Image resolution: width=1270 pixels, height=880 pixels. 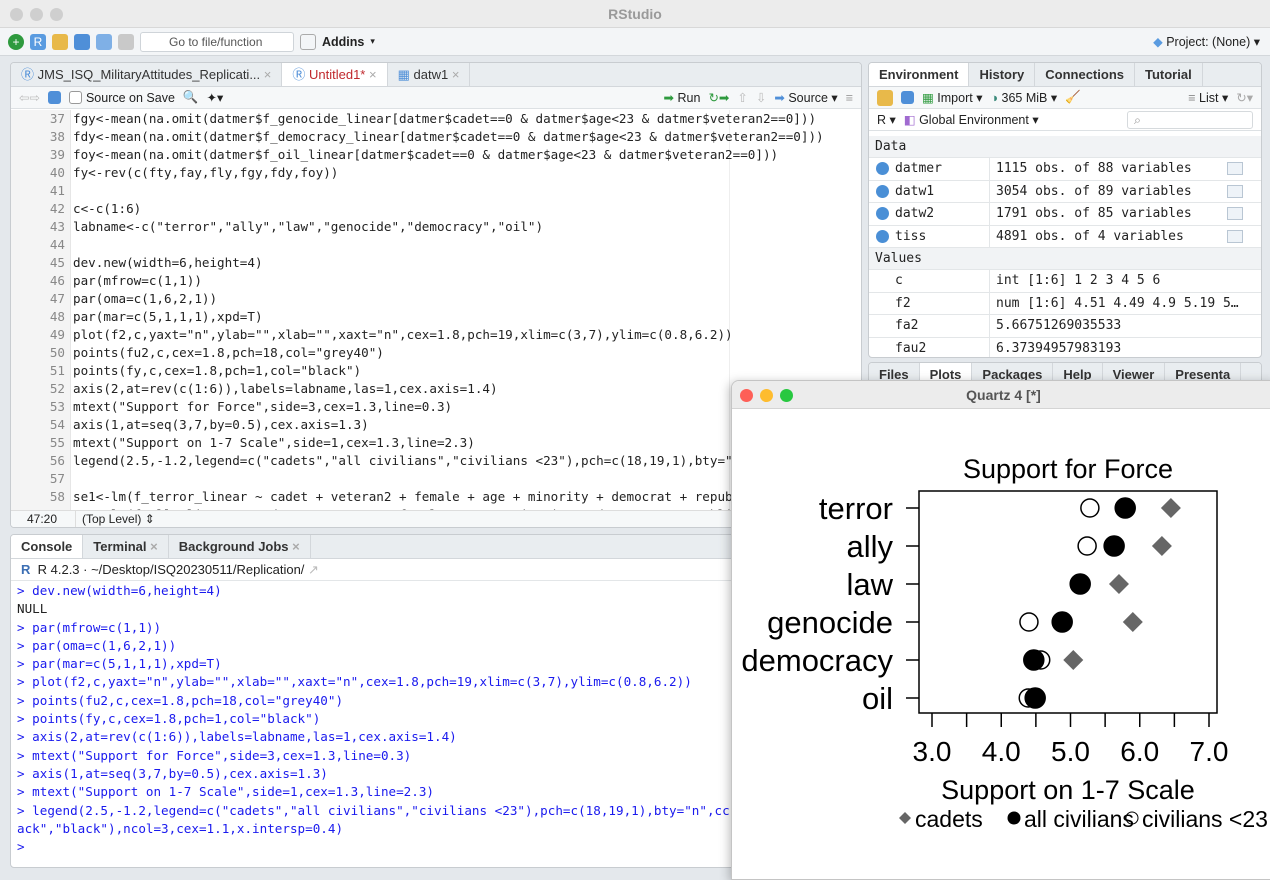 I want to click on environment-search-input: ⌕, so click(x=1190, y=119).